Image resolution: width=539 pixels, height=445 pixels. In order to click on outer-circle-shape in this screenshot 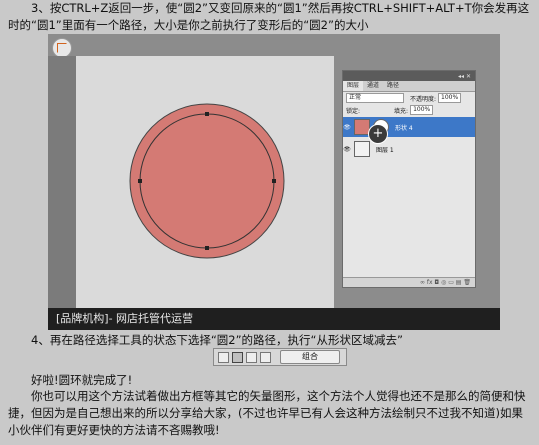, I will do `click(207, 181)`.